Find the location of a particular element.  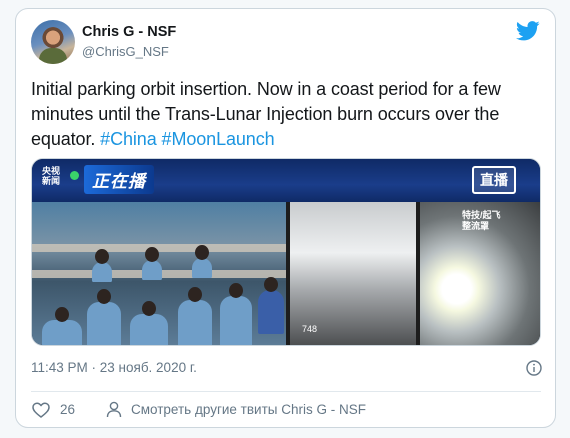

channel-logo-line1: 央视 is located at coordinates (51, 171).